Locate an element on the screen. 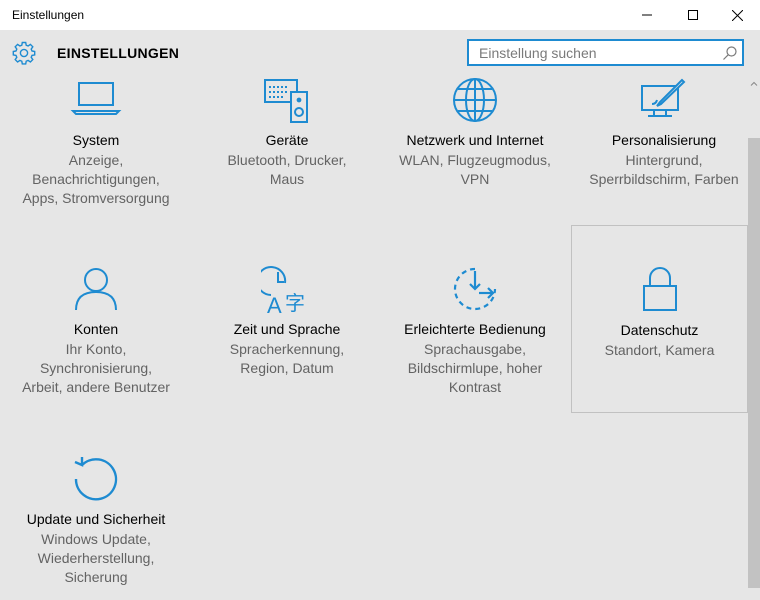 This screenshot has height=600, width=760. tile-description-line: Synchronisierung, is located at coordinates (96, 368).